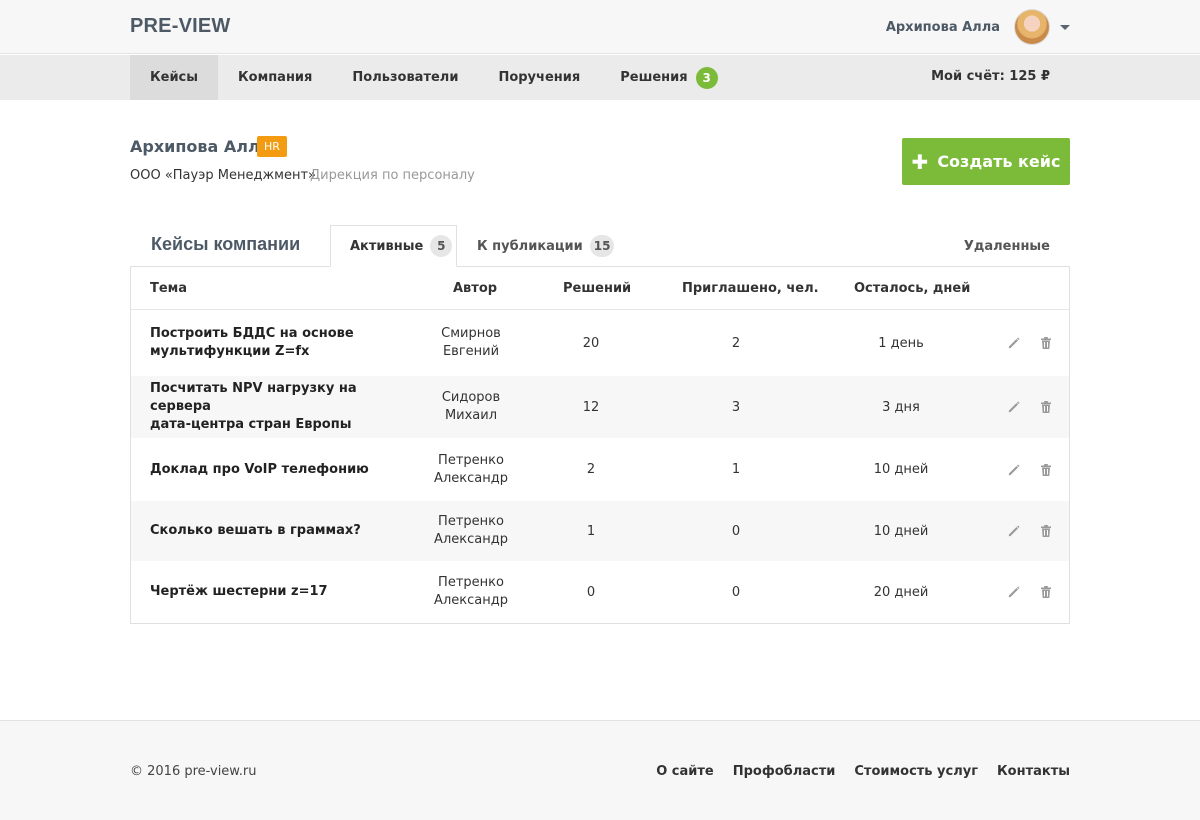 The height and width of the screenshot is (820, 1200). I want to click on column-header-days-left: Осталось, дней, so click(912, 288).